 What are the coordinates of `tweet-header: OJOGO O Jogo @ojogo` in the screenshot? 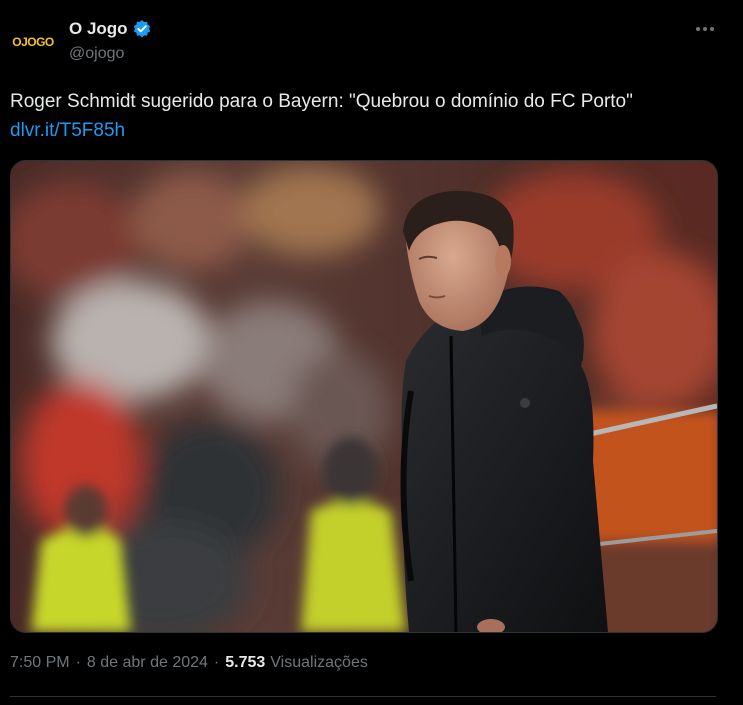 It's located at (371, 40).